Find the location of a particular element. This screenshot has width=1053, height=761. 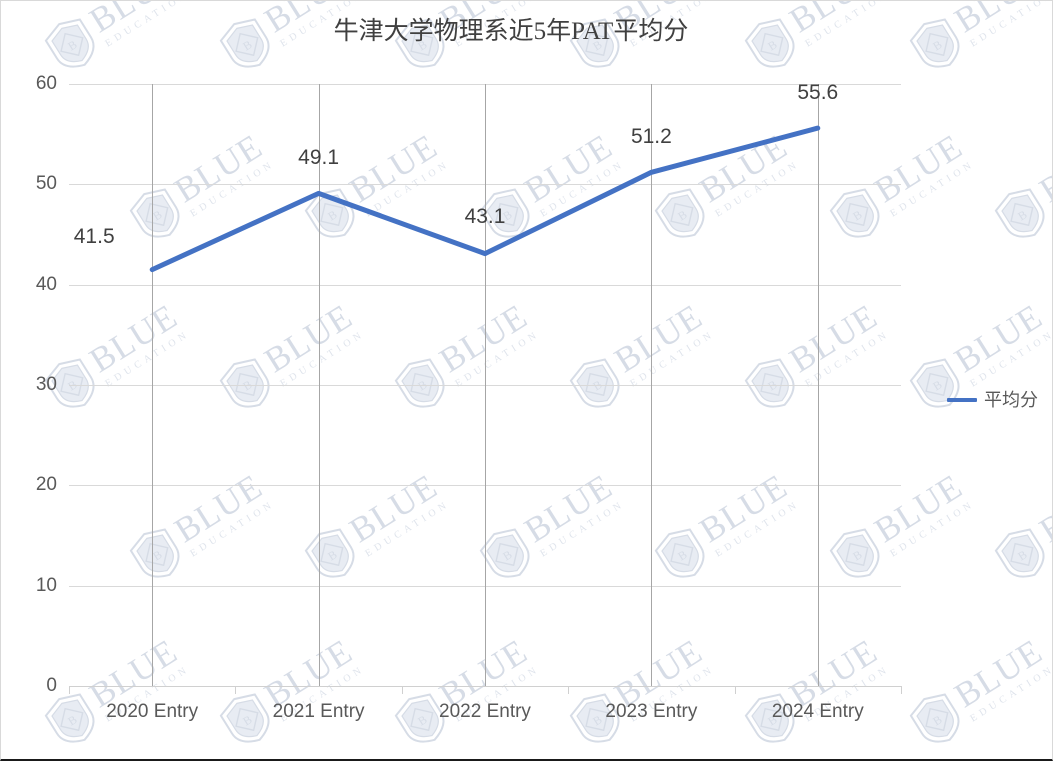

legend-swatch-icon is located at coordinates (962, 400).